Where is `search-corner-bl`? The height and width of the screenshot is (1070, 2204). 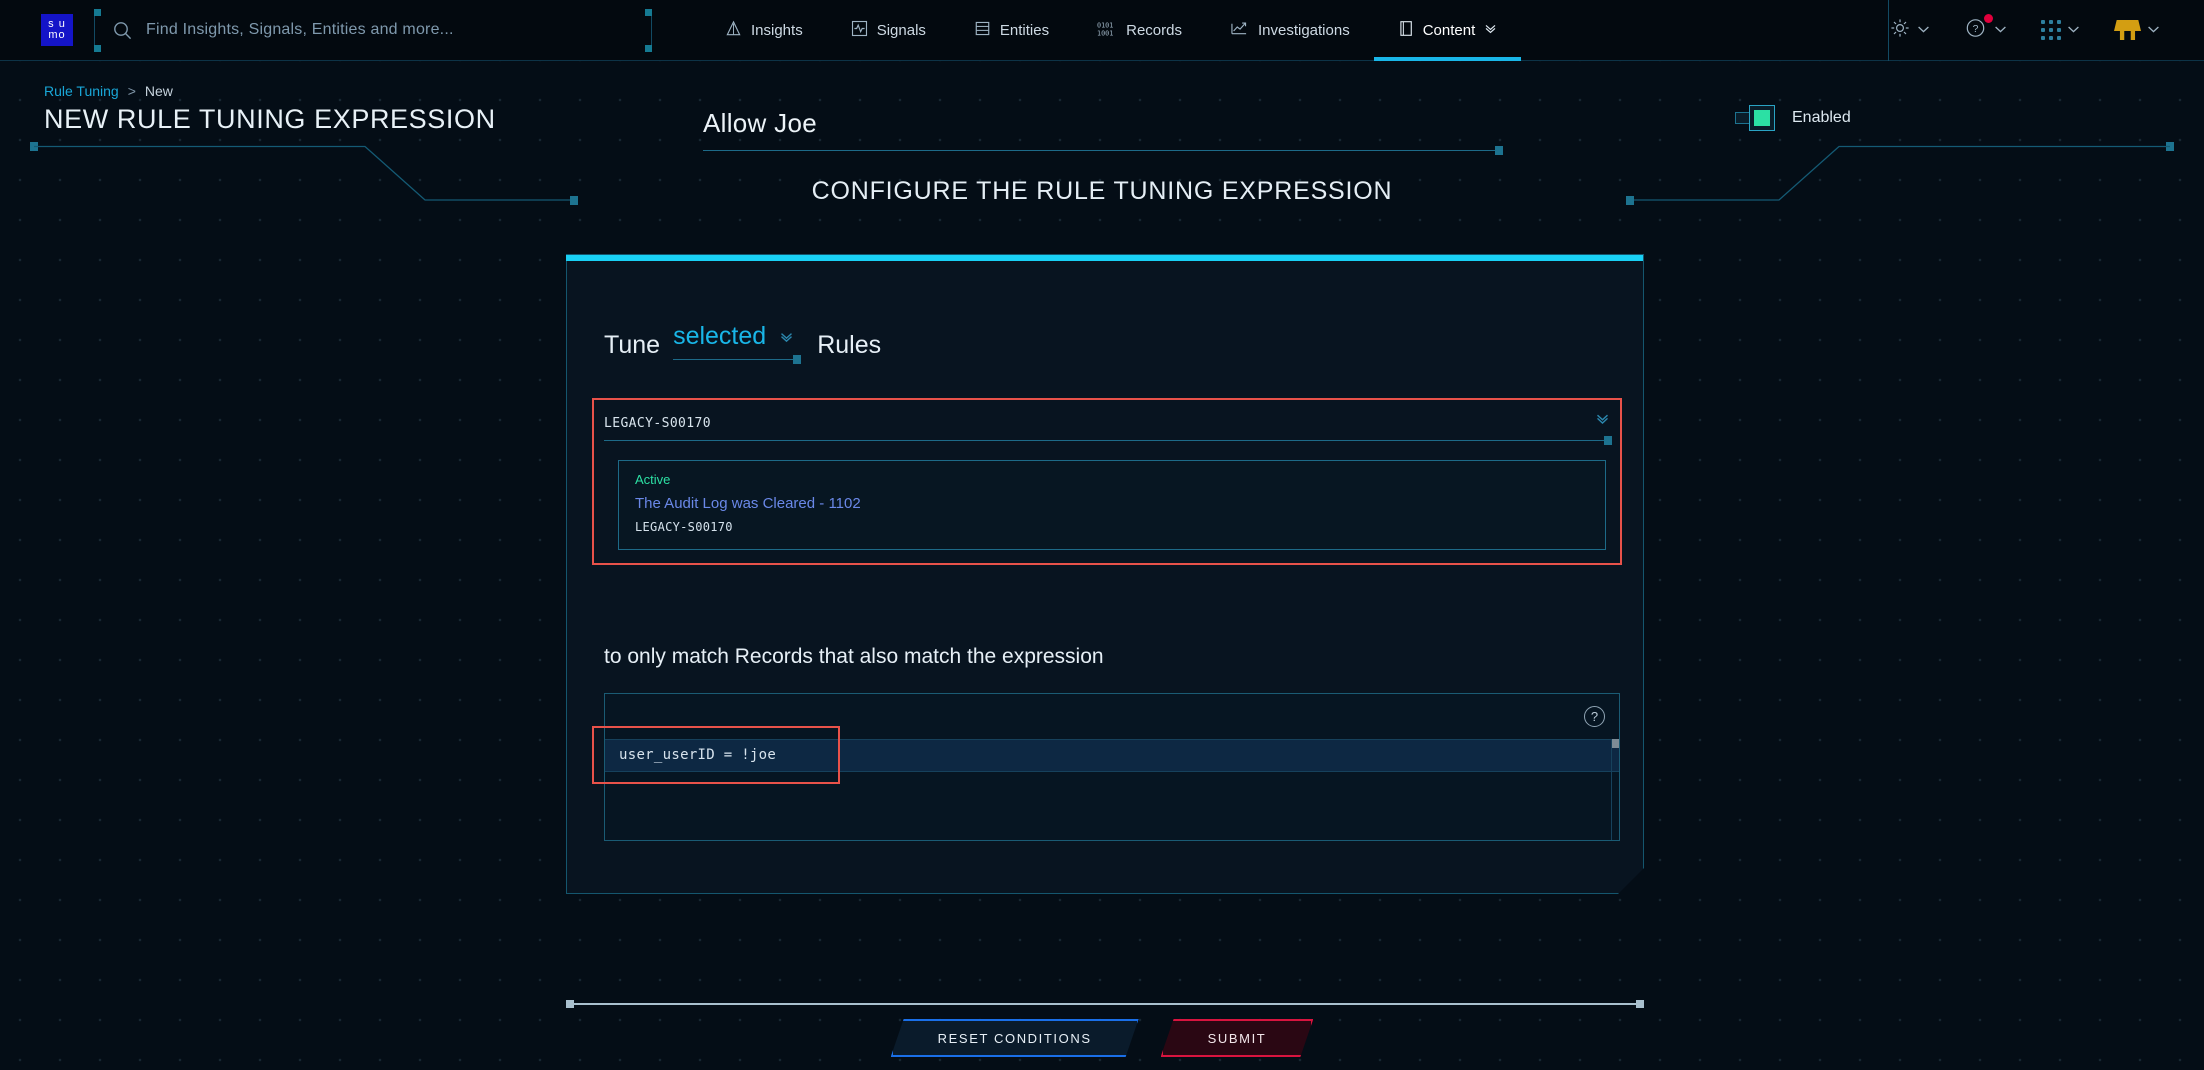
search-corner-bl is located at coordinates (97, 48).